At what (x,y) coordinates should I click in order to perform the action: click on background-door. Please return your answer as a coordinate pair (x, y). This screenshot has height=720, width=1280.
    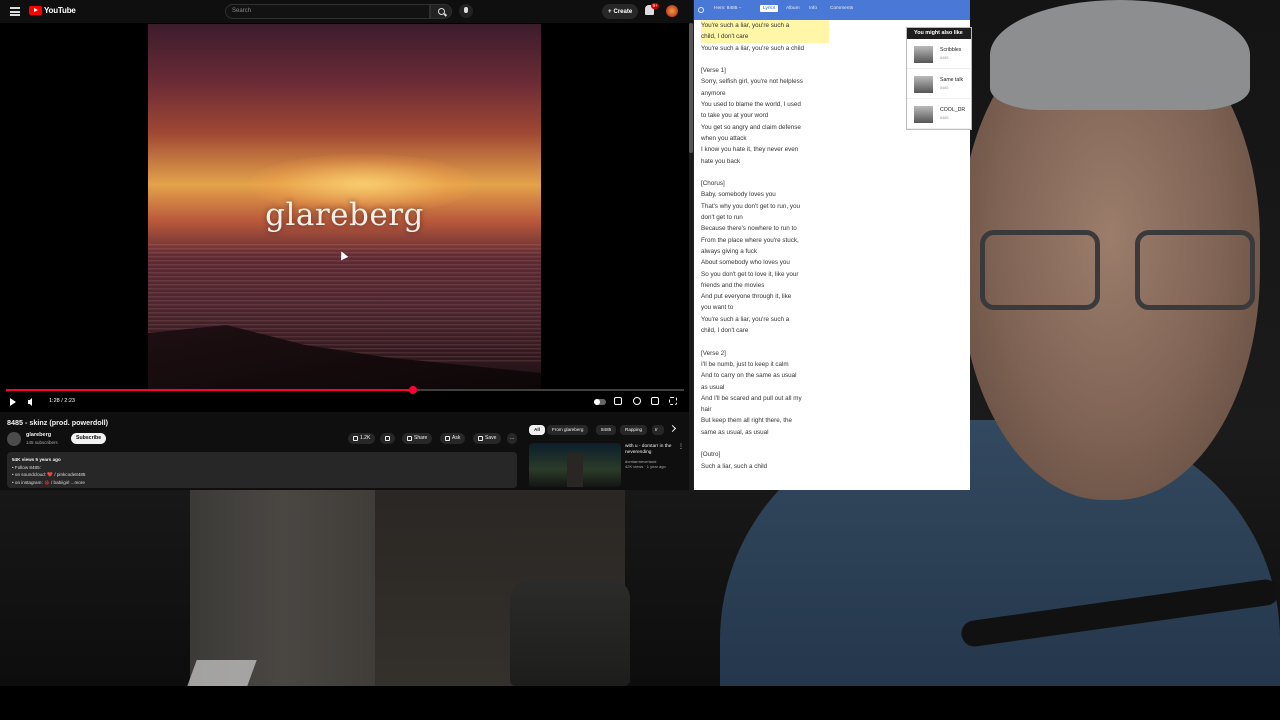
    Looking at the image, I should click on (282, 588).